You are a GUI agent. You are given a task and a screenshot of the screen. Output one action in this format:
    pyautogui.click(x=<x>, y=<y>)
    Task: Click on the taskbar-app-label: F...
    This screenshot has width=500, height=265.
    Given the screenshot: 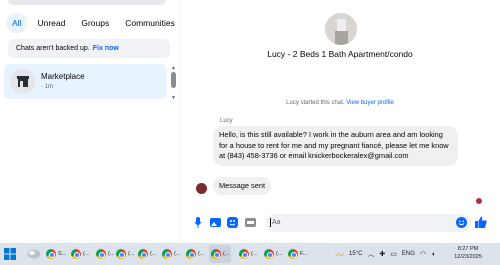 What is the action you would take?
    pyautogui.click(x=304, y=254)
    